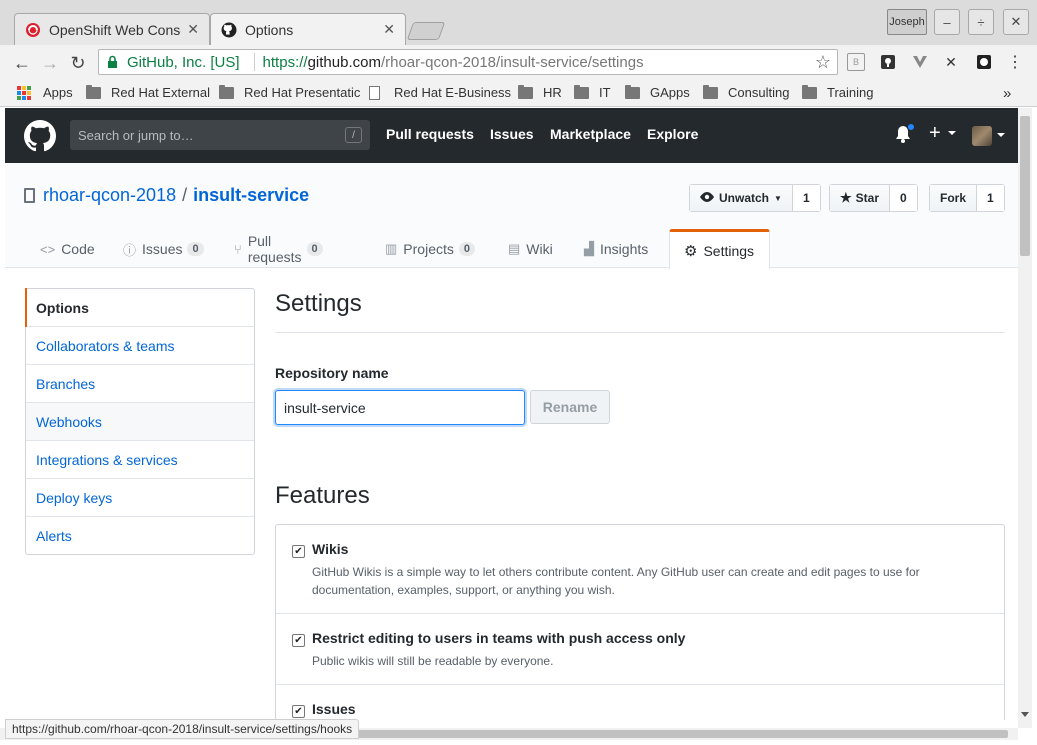 This screenshot has height=745, width=1037. Describe the element at coordinates (984, 62) in the screenshot. I see `extension-badge-icon` at that location.